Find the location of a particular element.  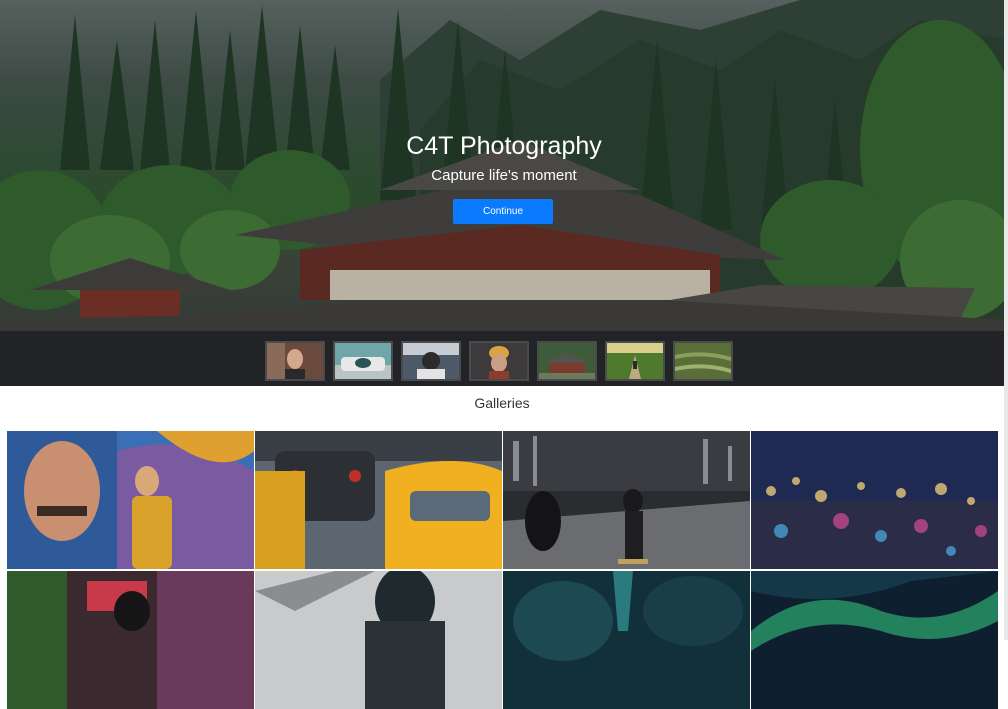

thumbnail-street-camera is located at coordinates (431, 361).